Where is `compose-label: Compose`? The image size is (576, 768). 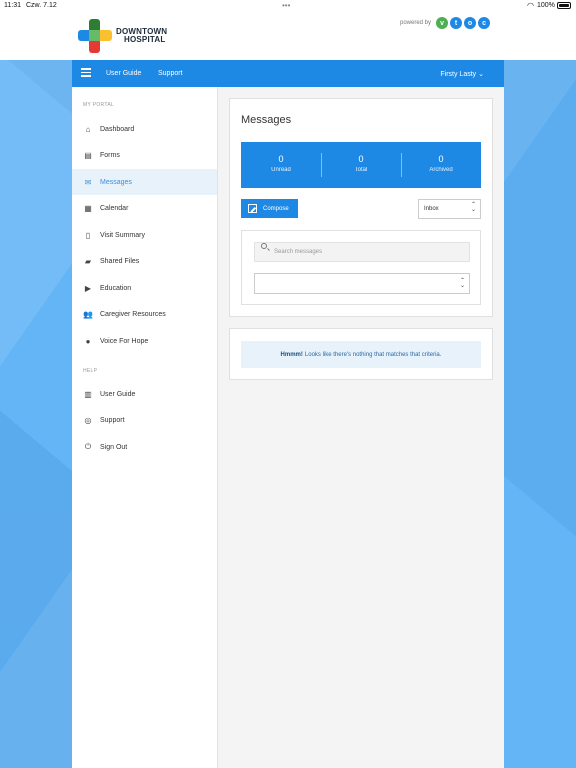
compose-label: Compose is located at coordinates (276, 208).